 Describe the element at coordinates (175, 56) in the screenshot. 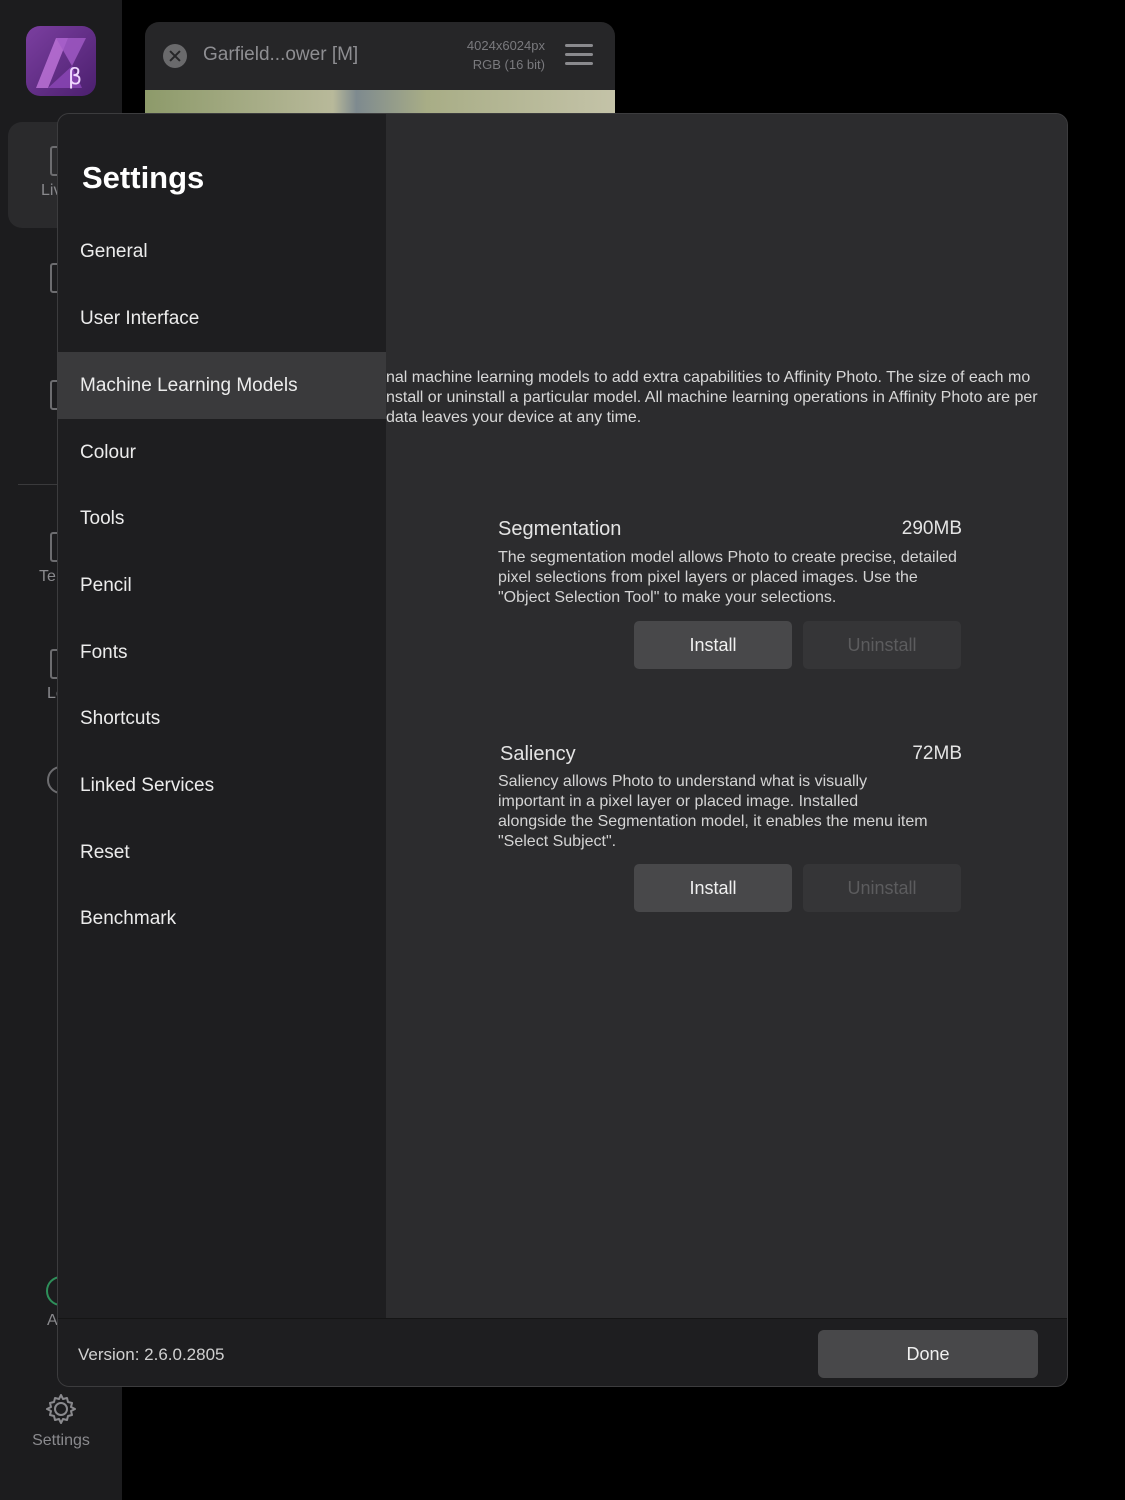

I see `close-document-icon` at that location.